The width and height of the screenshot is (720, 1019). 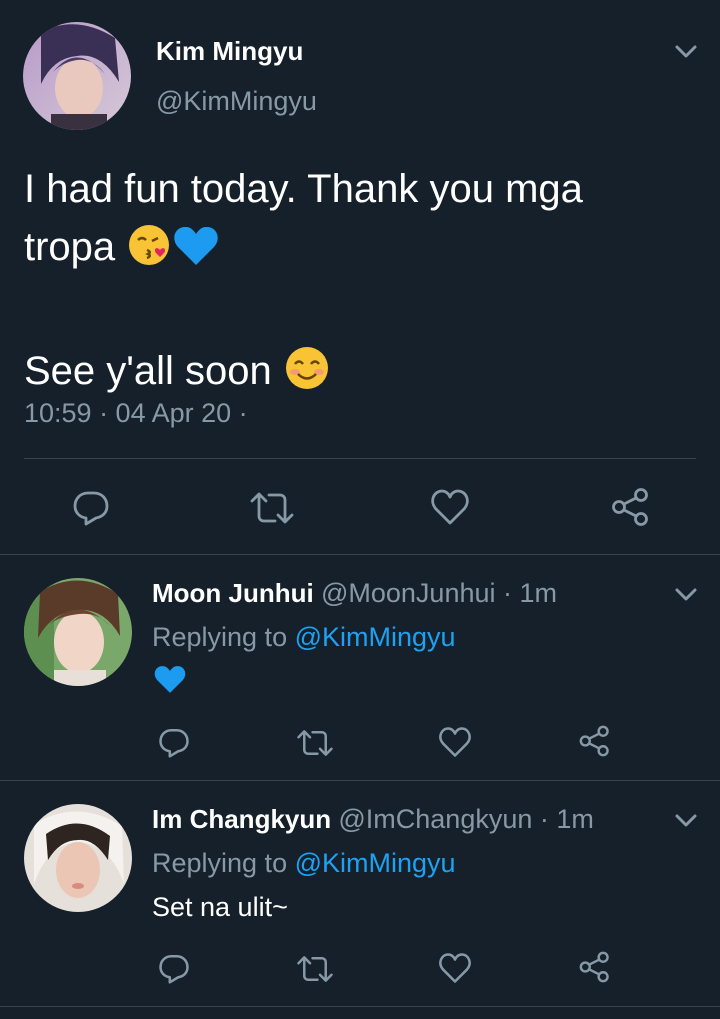 I want to click on tweet-text-line: tropa, so click(x=303, y=251).